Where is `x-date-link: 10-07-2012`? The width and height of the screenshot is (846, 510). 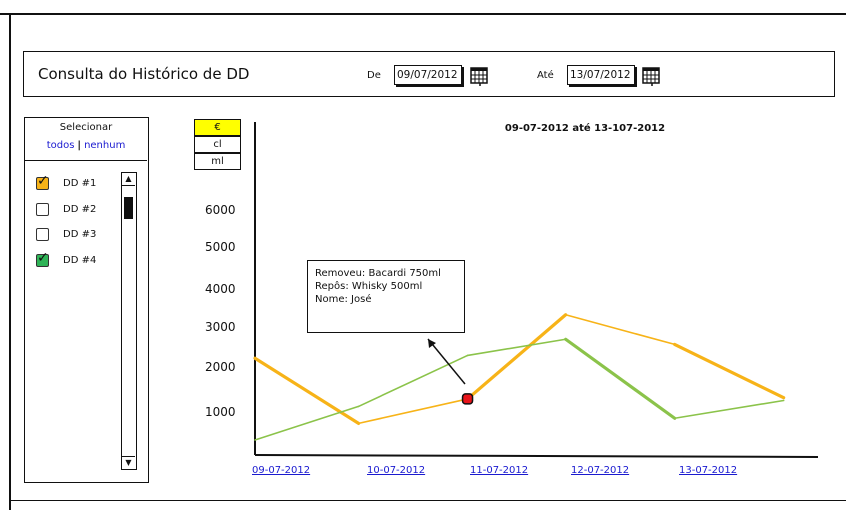
x-date-link: 10-07-2012 is located at coordinates (396, 470).